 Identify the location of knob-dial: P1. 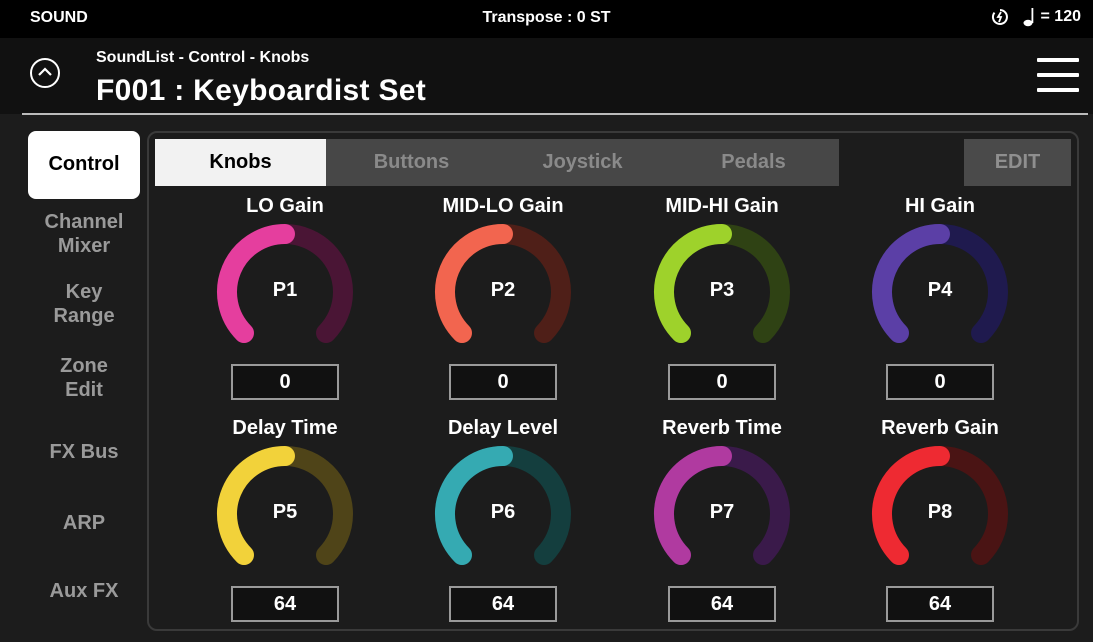
(285, 292).